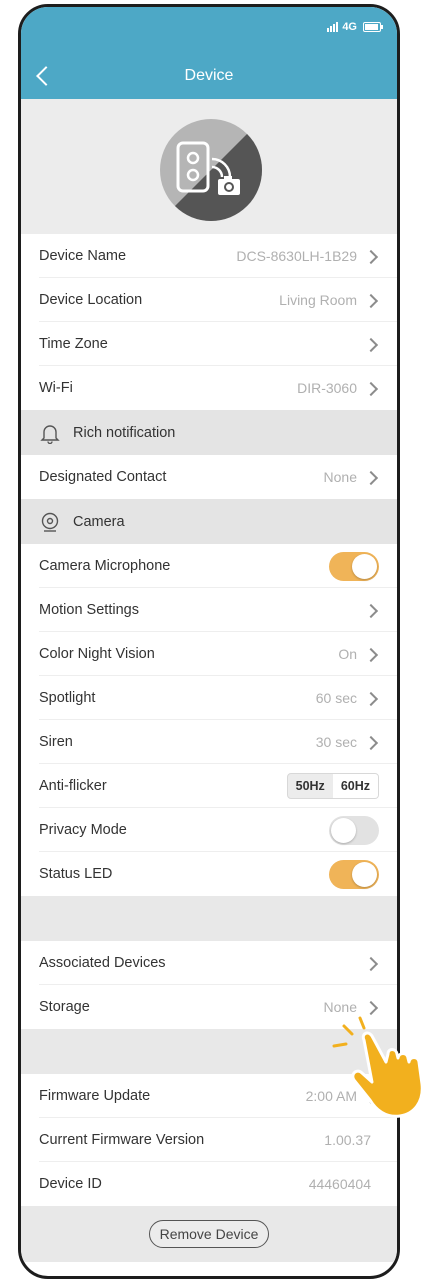  I want to click on row-value: 1.00.37, so click(347, 1140).